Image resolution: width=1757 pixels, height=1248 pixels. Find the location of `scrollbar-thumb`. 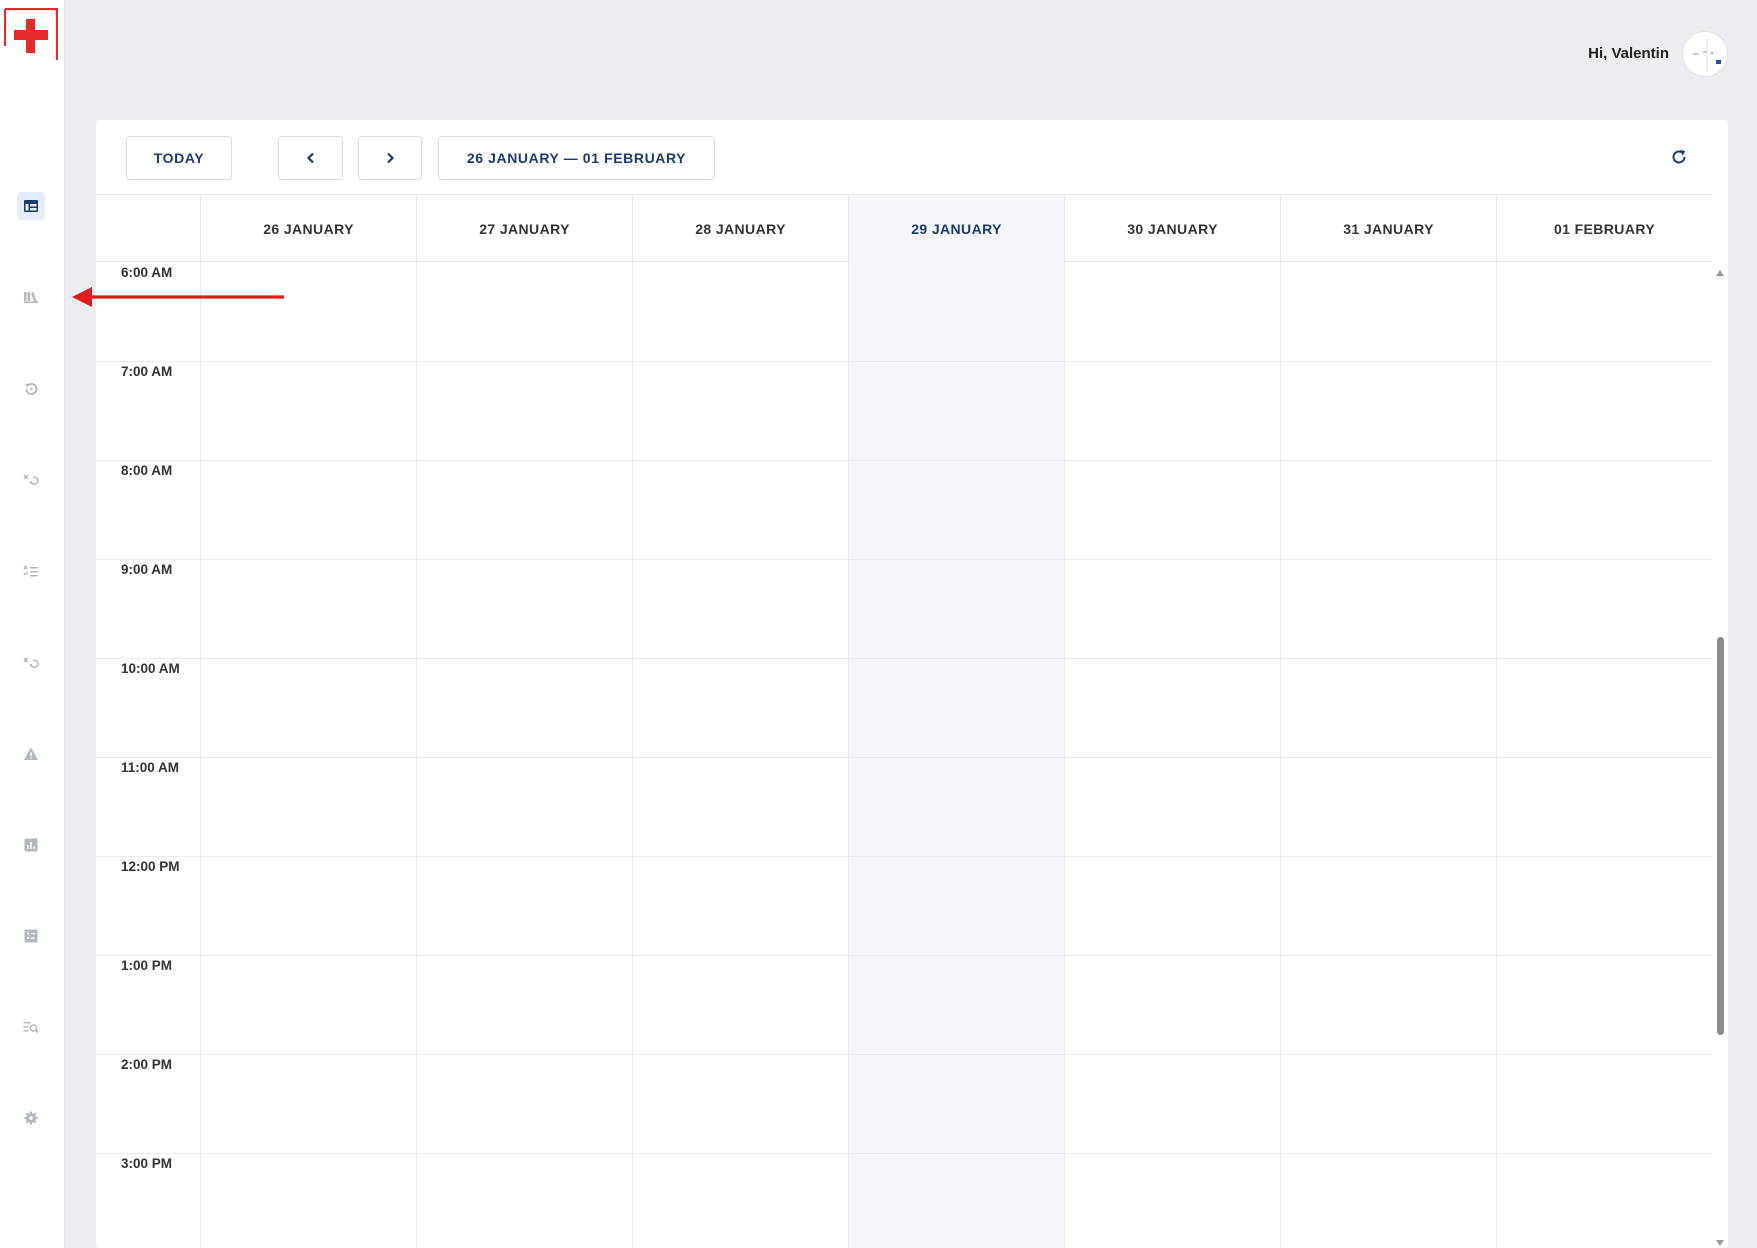

scrollbar-thumb is located at coordinates (1720, 836).